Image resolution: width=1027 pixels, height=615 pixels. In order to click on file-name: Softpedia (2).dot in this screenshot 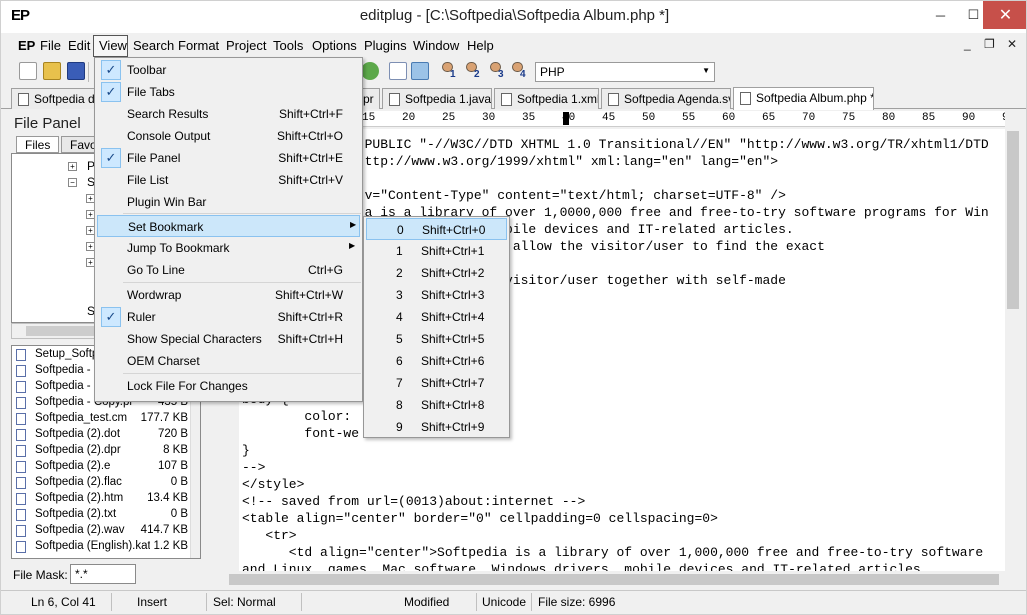, I will do `click(78, 434)`.